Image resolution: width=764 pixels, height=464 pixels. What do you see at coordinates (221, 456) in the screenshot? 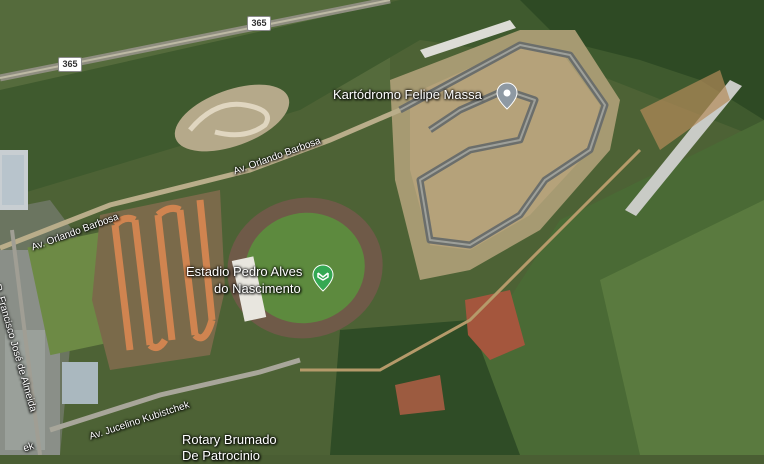
I see `place-label-rotary-line2: De Patrocinio` at bounding box center [221, 456].